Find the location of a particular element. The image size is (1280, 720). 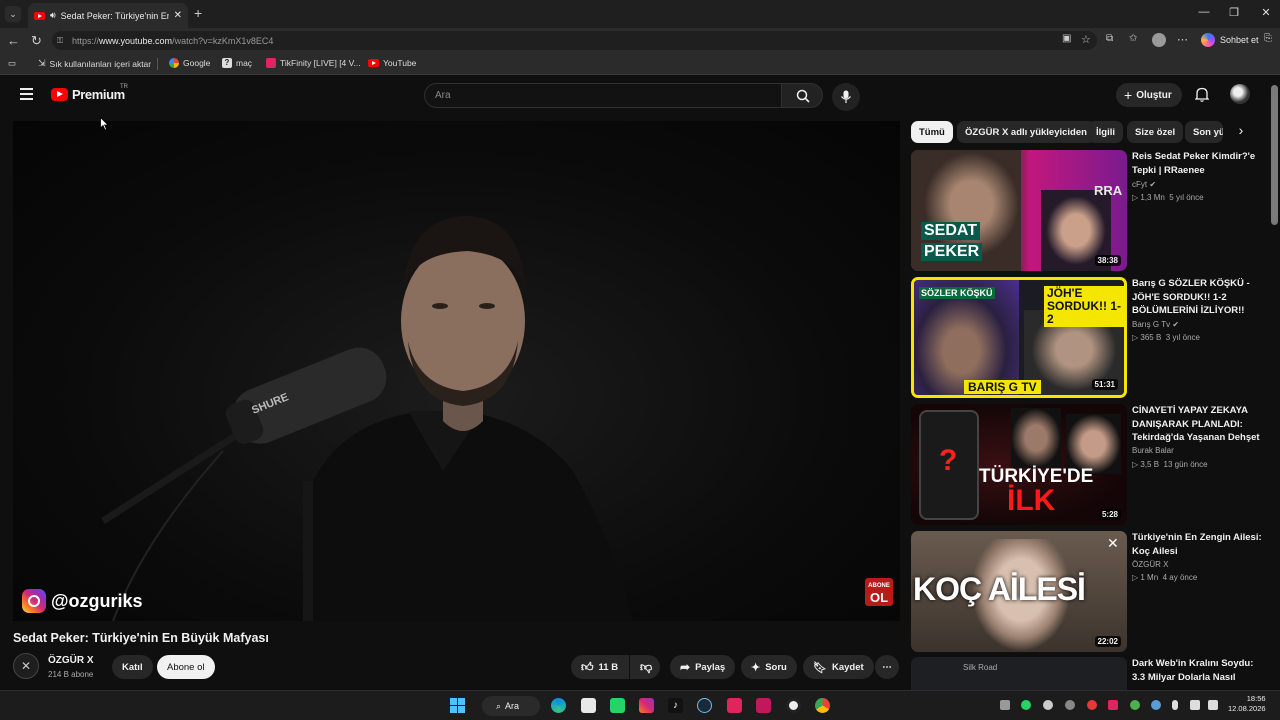

voice-search-button is located at coordinates (846, 97).